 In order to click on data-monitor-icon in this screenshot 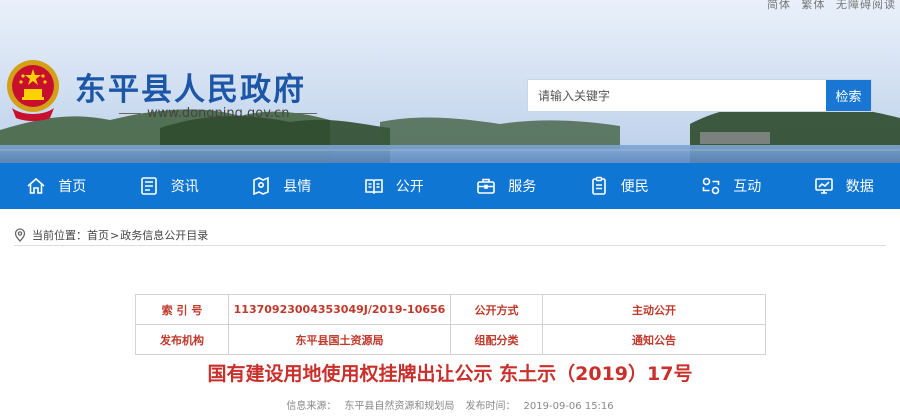, I will do `click(823, 186)`.